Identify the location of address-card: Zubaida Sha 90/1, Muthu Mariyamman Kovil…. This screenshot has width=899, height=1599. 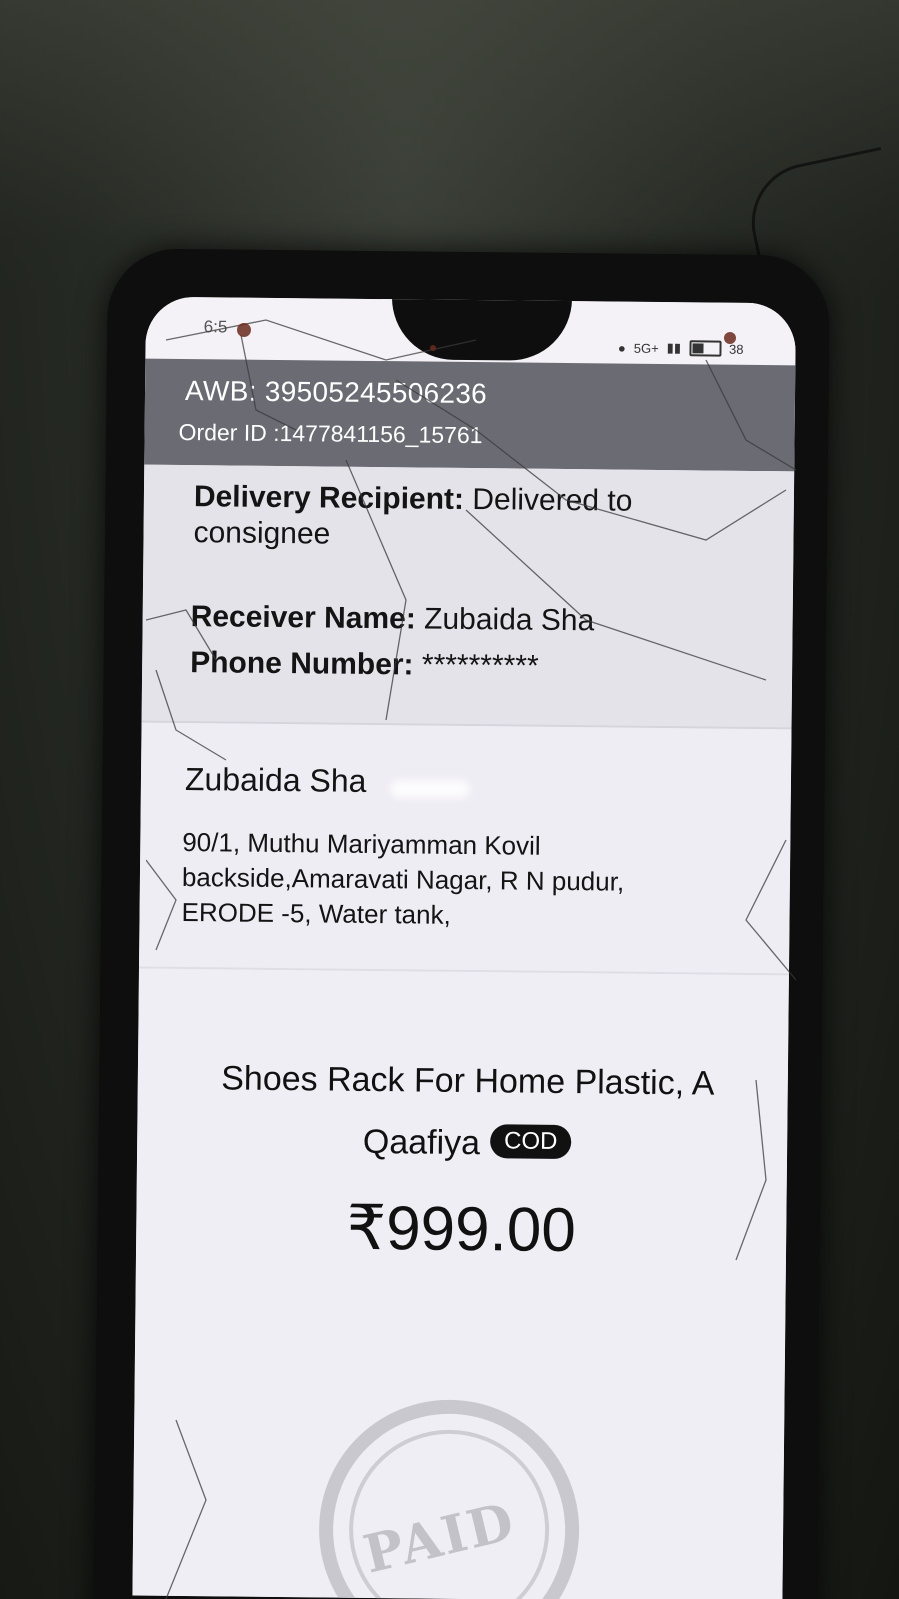
(465, 849).